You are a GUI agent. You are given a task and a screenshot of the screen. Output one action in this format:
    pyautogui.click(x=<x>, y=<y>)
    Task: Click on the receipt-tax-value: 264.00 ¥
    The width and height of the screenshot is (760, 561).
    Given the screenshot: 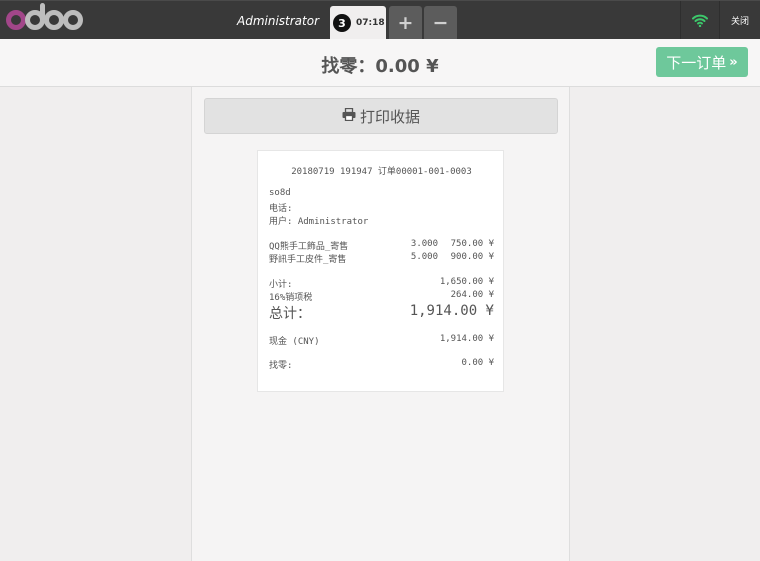 What is the action you would take?
    pyautogui.click(x=472, y=295)
    